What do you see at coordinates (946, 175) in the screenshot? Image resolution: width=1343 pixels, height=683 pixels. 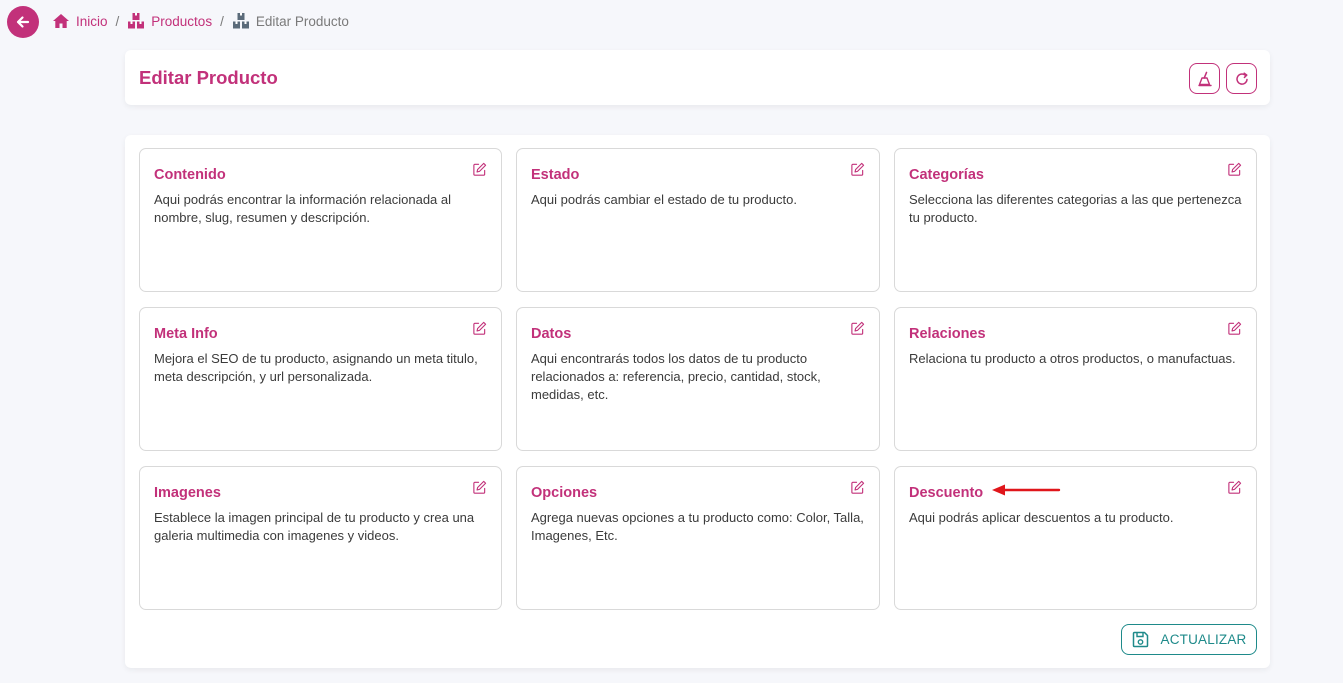 I see `section-title: Categorías` at bounding box center [946, 175].